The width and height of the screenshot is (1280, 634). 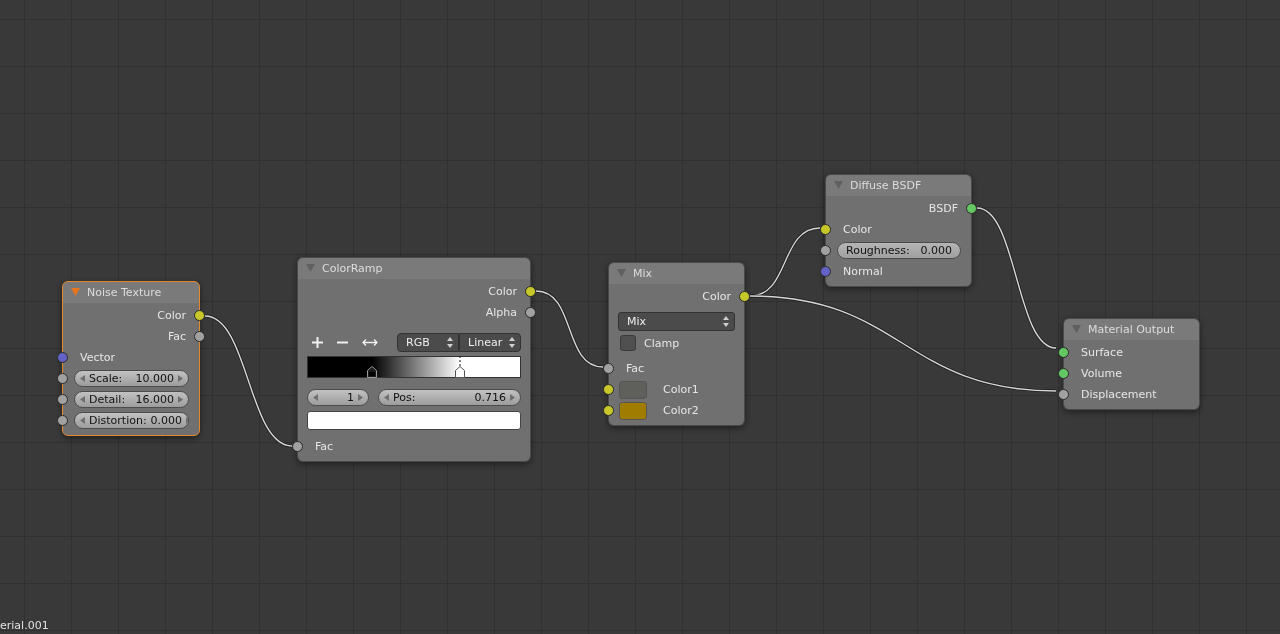 What do you see at coordinates (414, 420) in the screenshot?
I see `color-swatch` at bounding box center [414, 420].